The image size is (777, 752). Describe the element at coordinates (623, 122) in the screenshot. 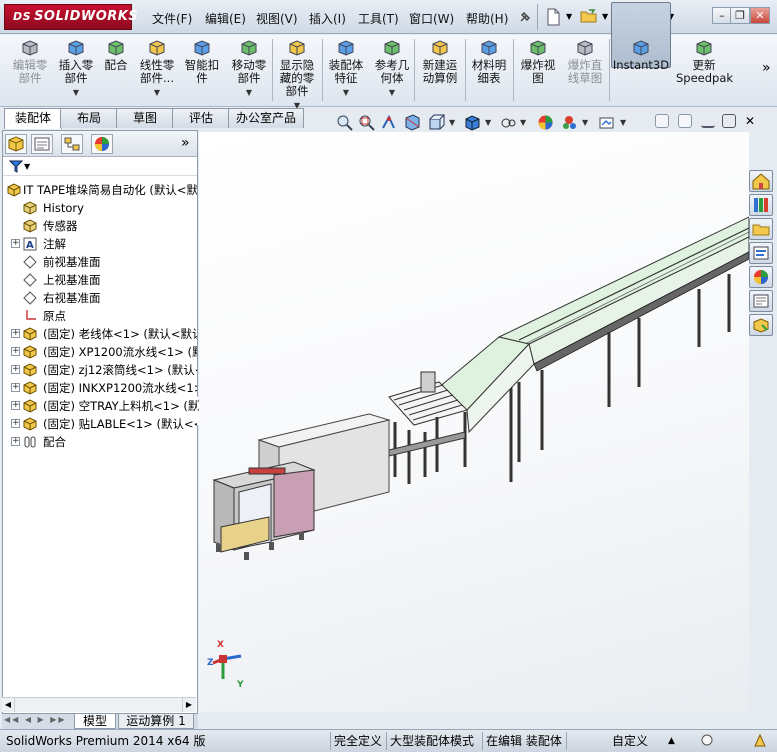

I see `view-settings-dropdown-icon: ▼` at that location.